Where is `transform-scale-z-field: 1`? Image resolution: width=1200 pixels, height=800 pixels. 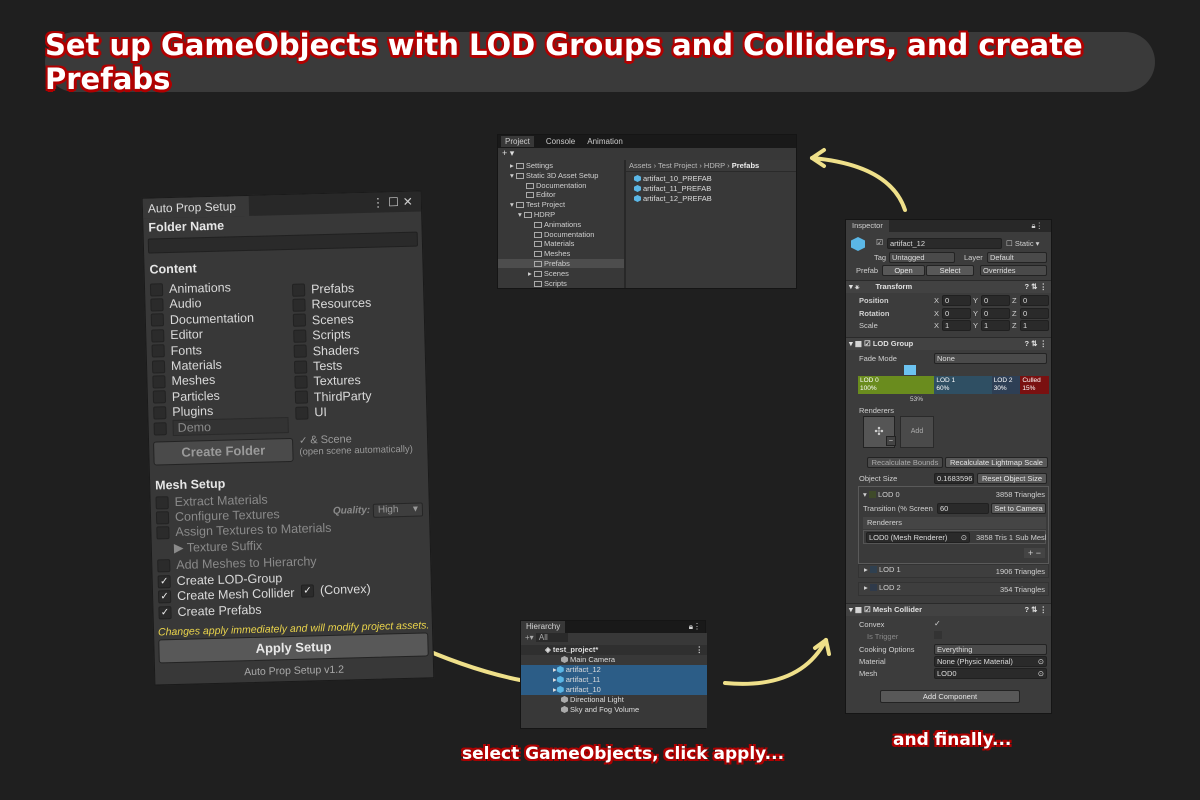 transform-scale-z-field: 1 is located at coordinates (1034, 325).